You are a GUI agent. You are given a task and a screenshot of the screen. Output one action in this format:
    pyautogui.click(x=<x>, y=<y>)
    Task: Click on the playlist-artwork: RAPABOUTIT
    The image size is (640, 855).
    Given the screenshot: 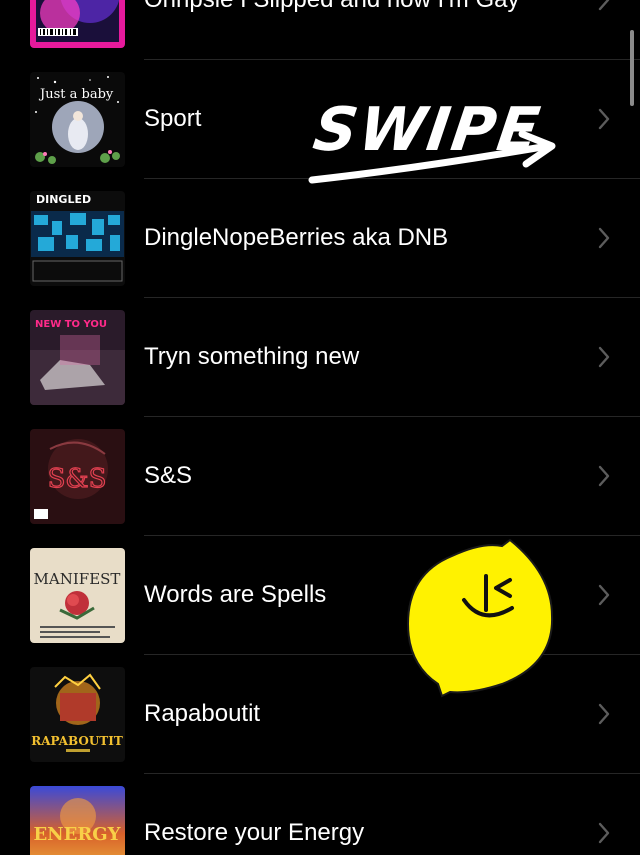 What is the action you would take?
    pyautogui.click(x=77, y=714)
    